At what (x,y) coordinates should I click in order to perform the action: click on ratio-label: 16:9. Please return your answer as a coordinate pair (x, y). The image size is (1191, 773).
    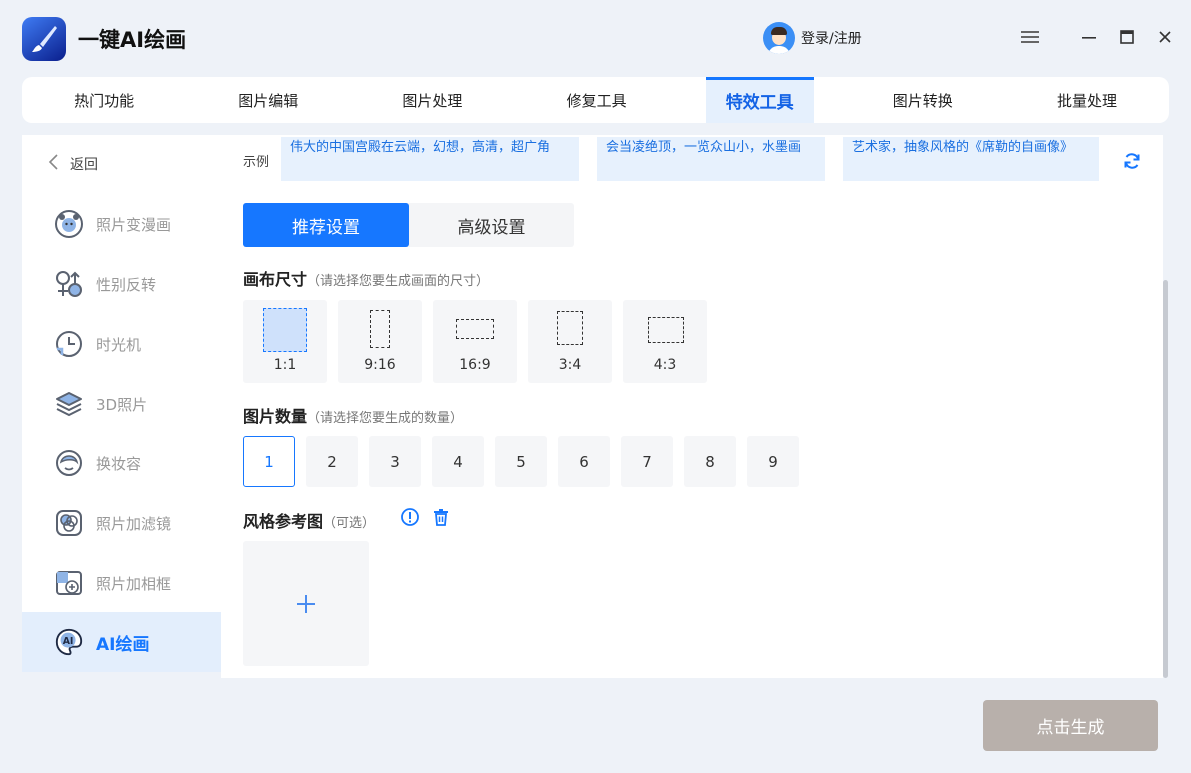
    Looking at the image, I should click on (475, 365).